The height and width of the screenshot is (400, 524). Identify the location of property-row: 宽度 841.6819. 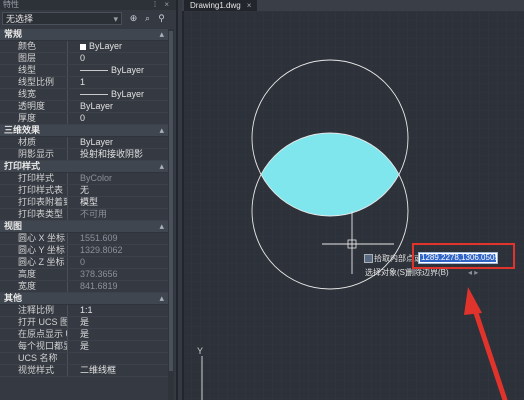
(84, 287).